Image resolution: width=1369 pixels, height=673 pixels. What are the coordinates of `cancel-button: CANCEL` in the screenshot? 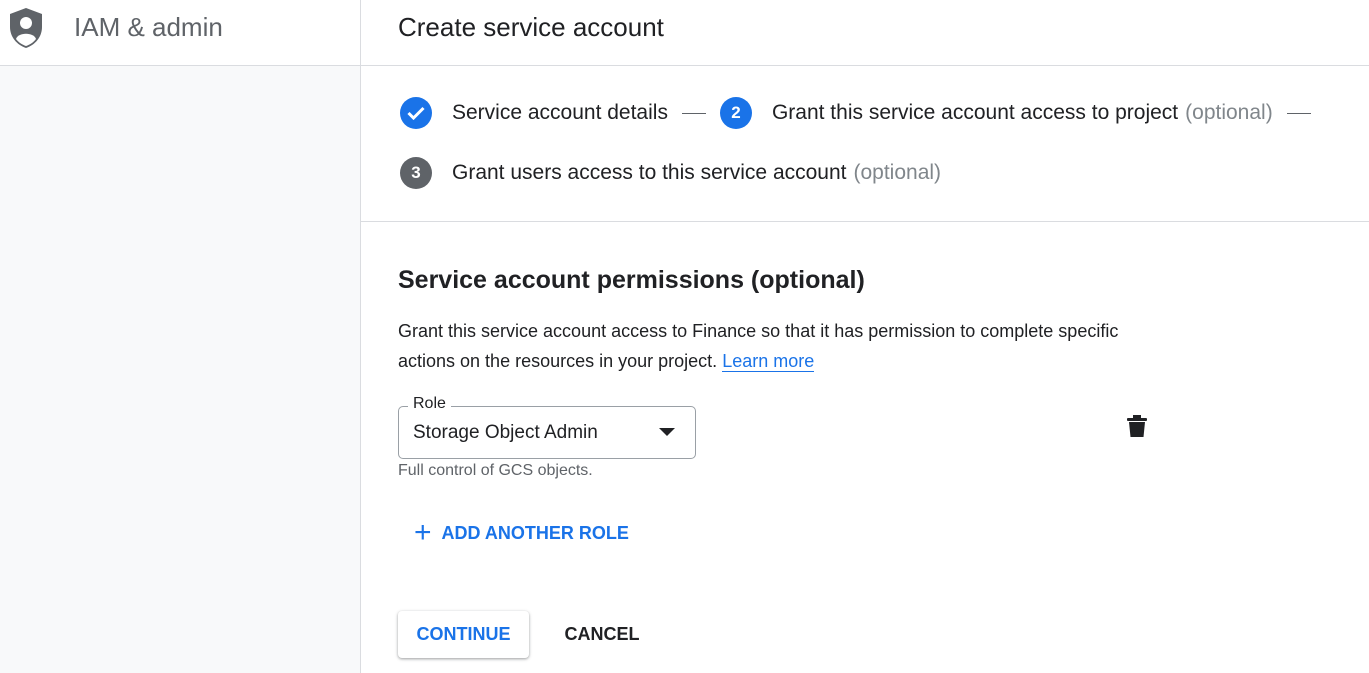 It's located at (602, 634).